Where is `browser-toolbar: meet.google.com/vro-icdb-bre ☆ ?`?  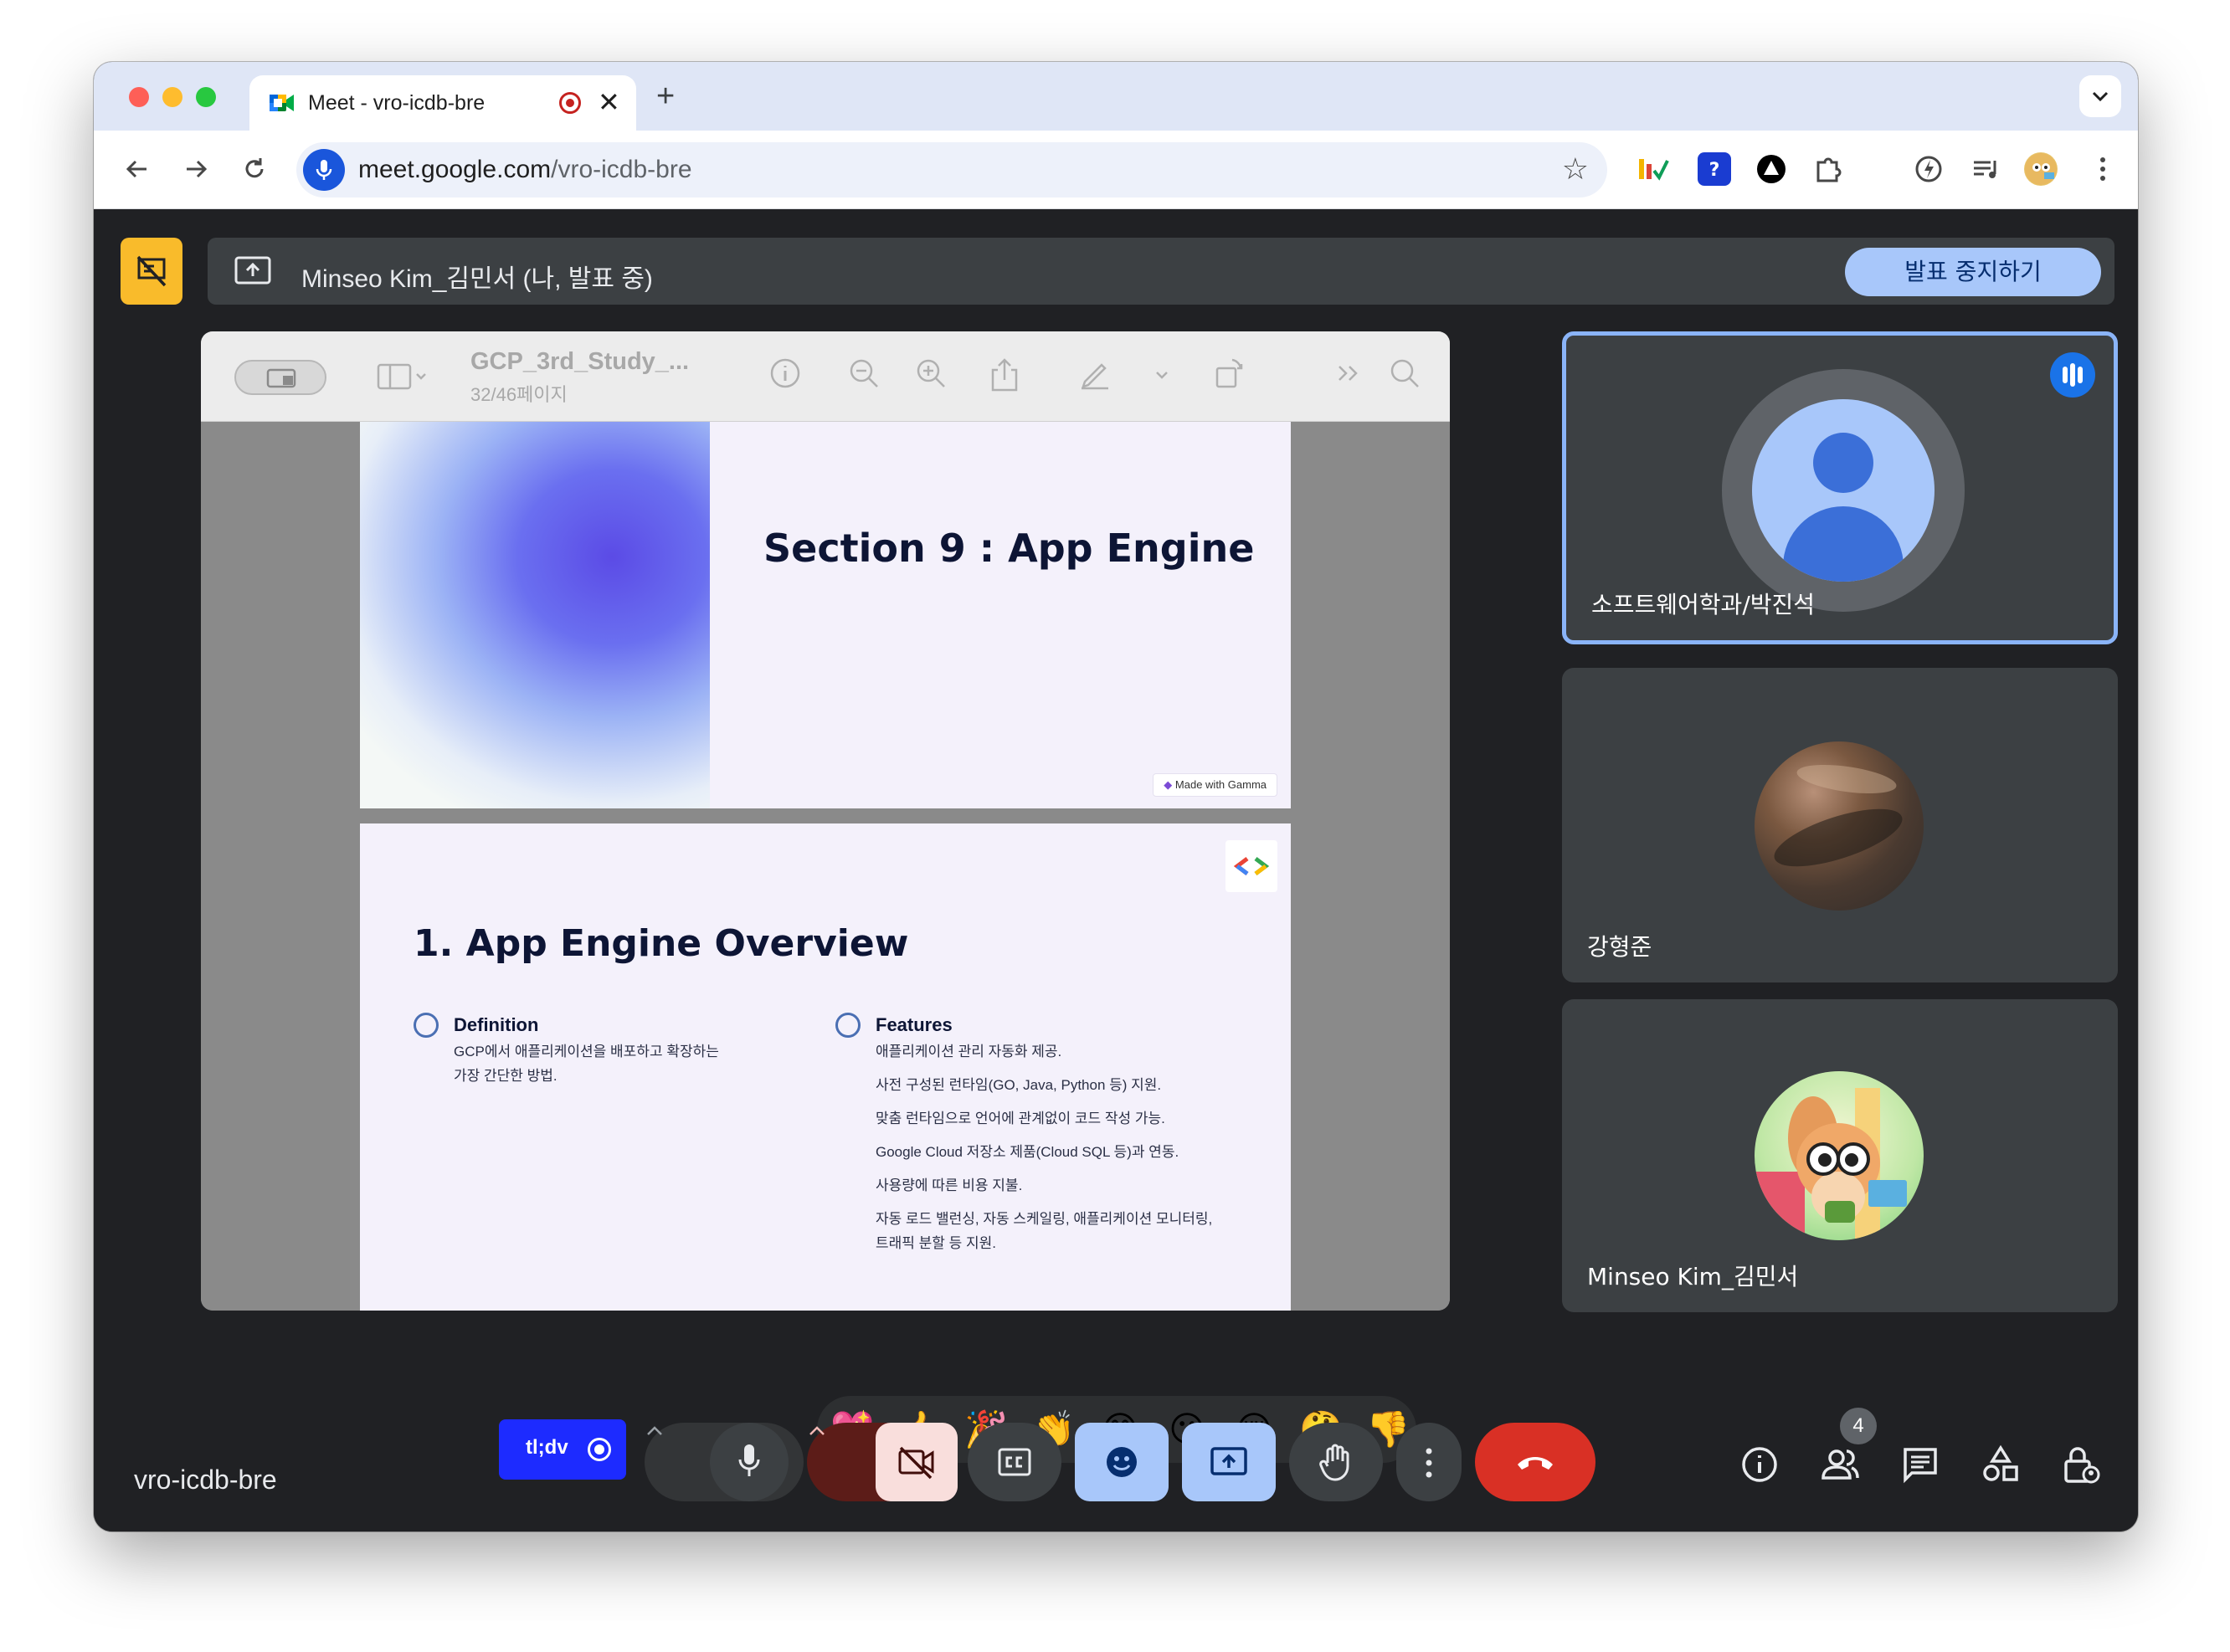 browser-toolbar: meet.google.com/vro-icdb-bre ☆ ? is located at coordinates (1116, 170).